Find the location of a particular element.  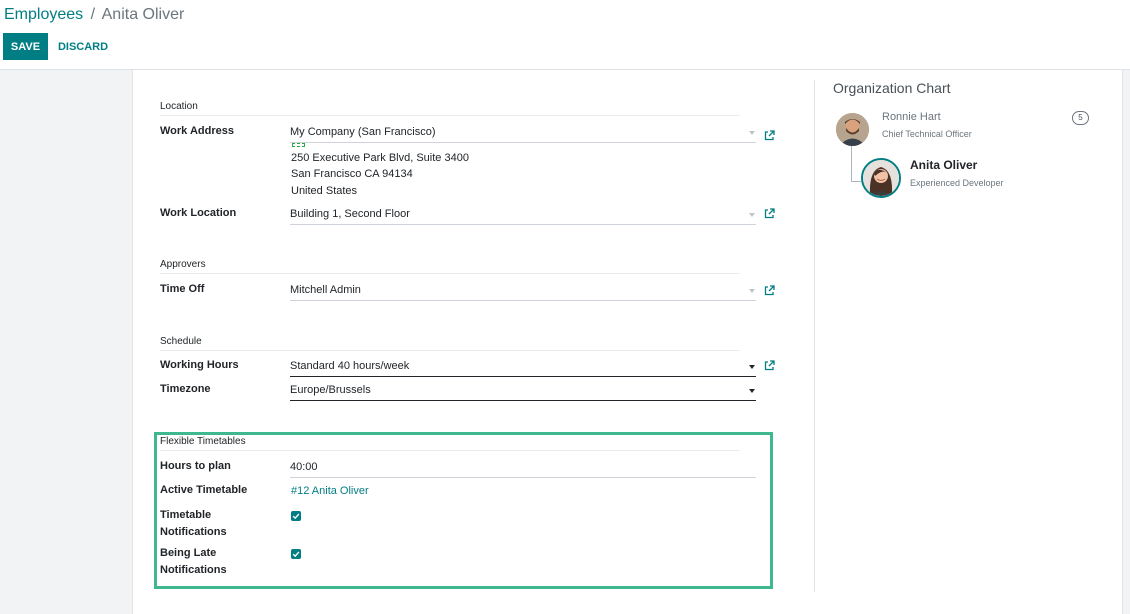

work-location-value: Building 1, Second Floor is located at coordinates (350, 214).